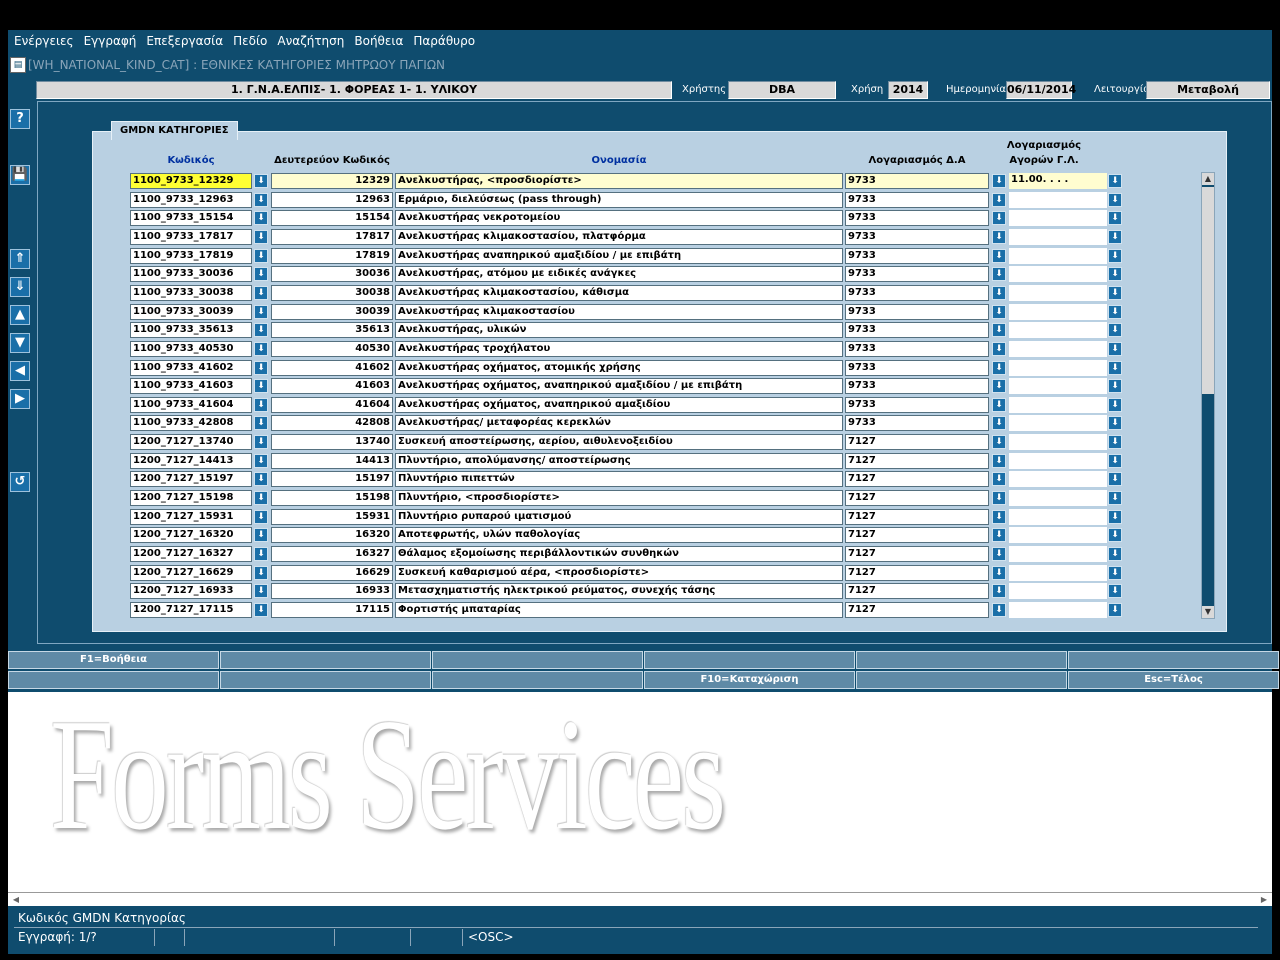 This screenshot has width=1280, height=960. What do you see at coordinates (191, 237) in the screenshot?
I see `code-field: 1100_9733_17817` at bounding box center [191, 237].